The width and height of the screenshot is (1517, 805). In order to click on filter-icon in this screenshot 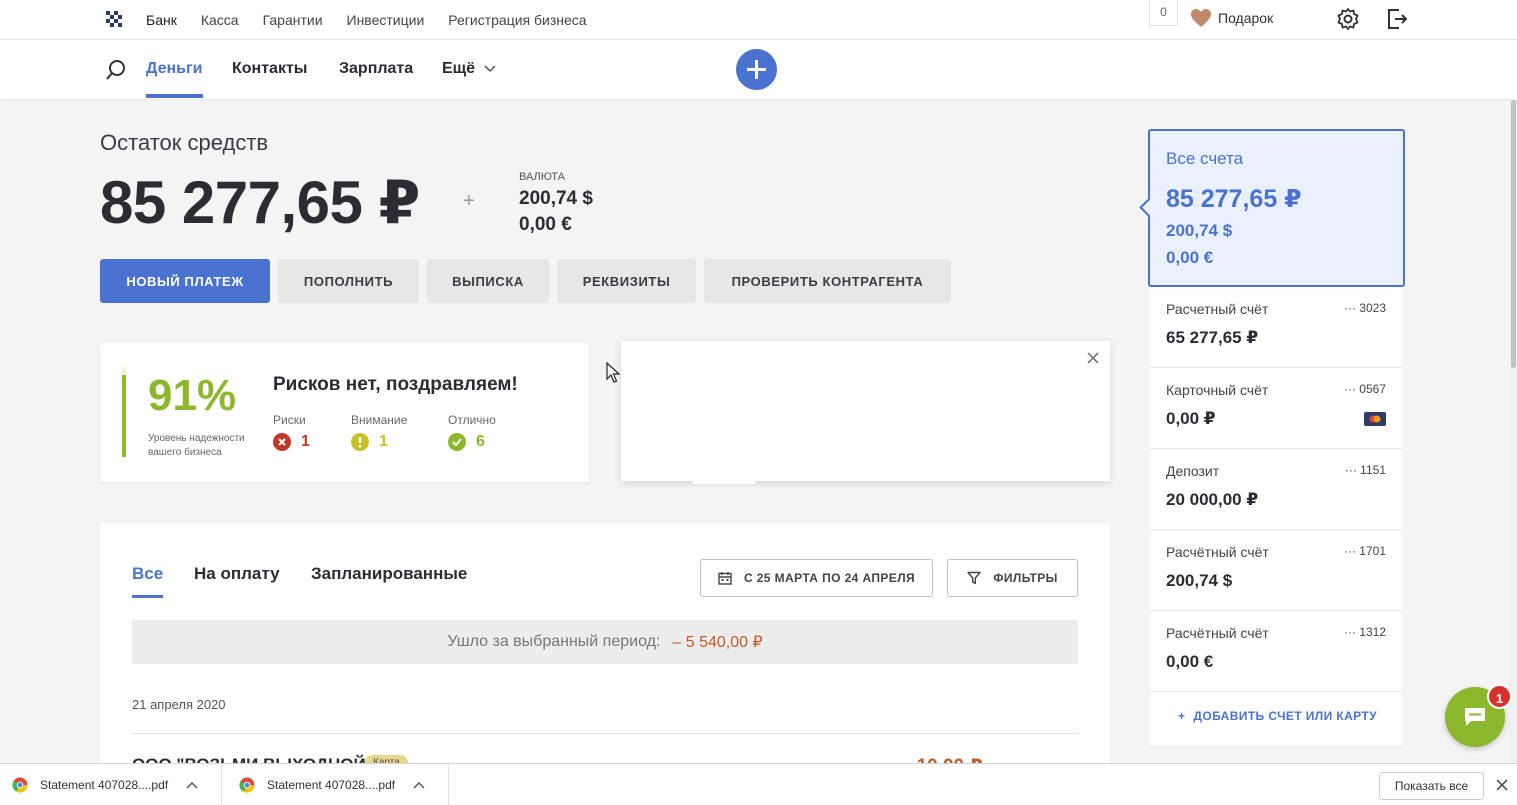, I will do `click(974, 578)`.